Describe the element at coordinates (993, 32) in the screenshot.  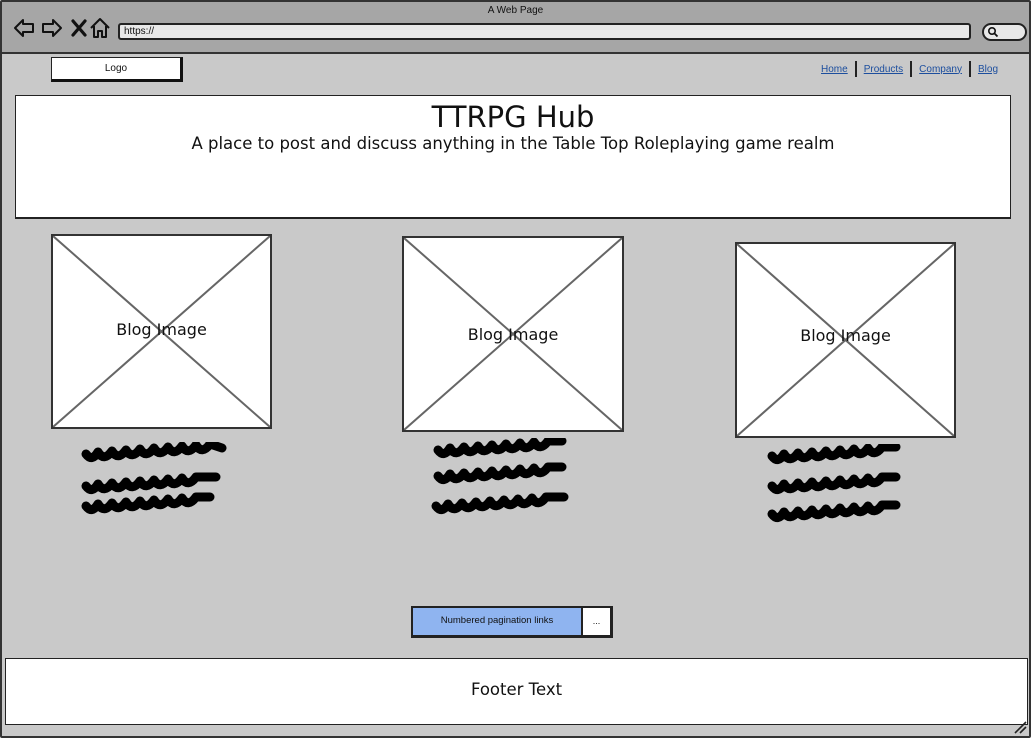
I see `search-icon` at that location.